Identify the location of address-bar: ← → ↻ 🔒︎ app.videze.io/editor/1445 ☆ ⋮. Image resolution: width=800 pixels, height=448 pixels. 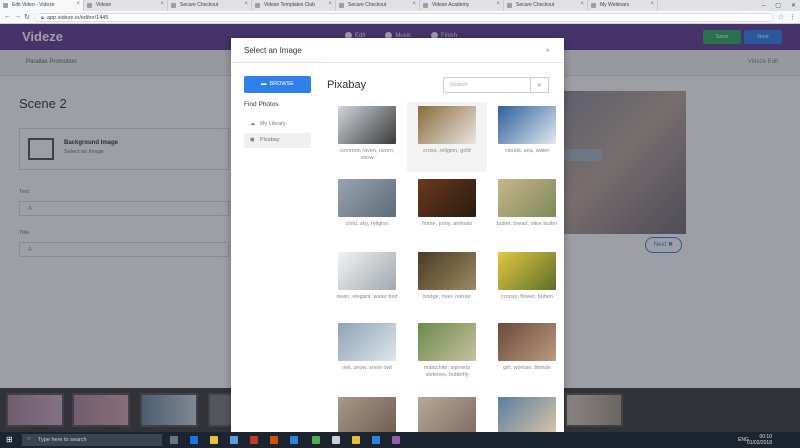
(400, 17).